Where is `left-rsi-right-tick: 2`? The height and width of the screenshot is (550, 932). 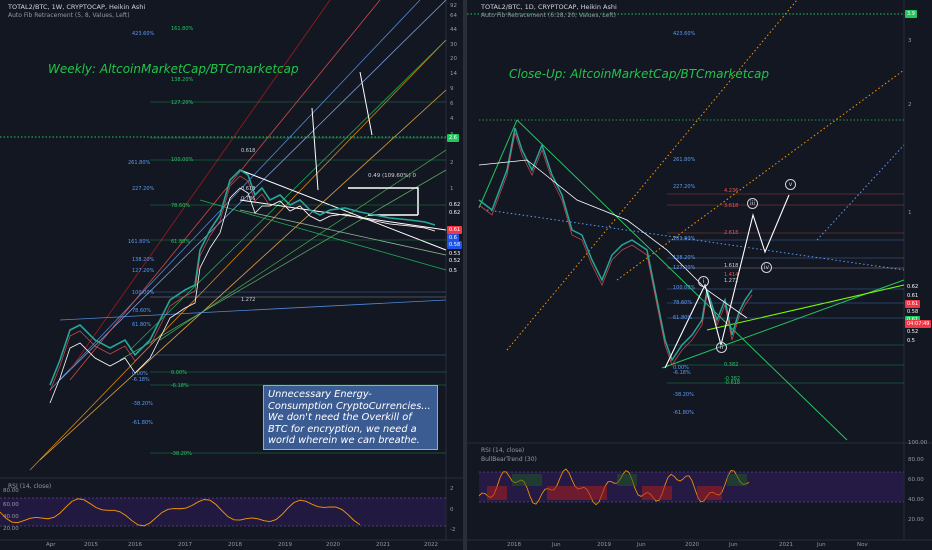 left-rsi-right-tick: 2 is located at coordinates (452, 489).